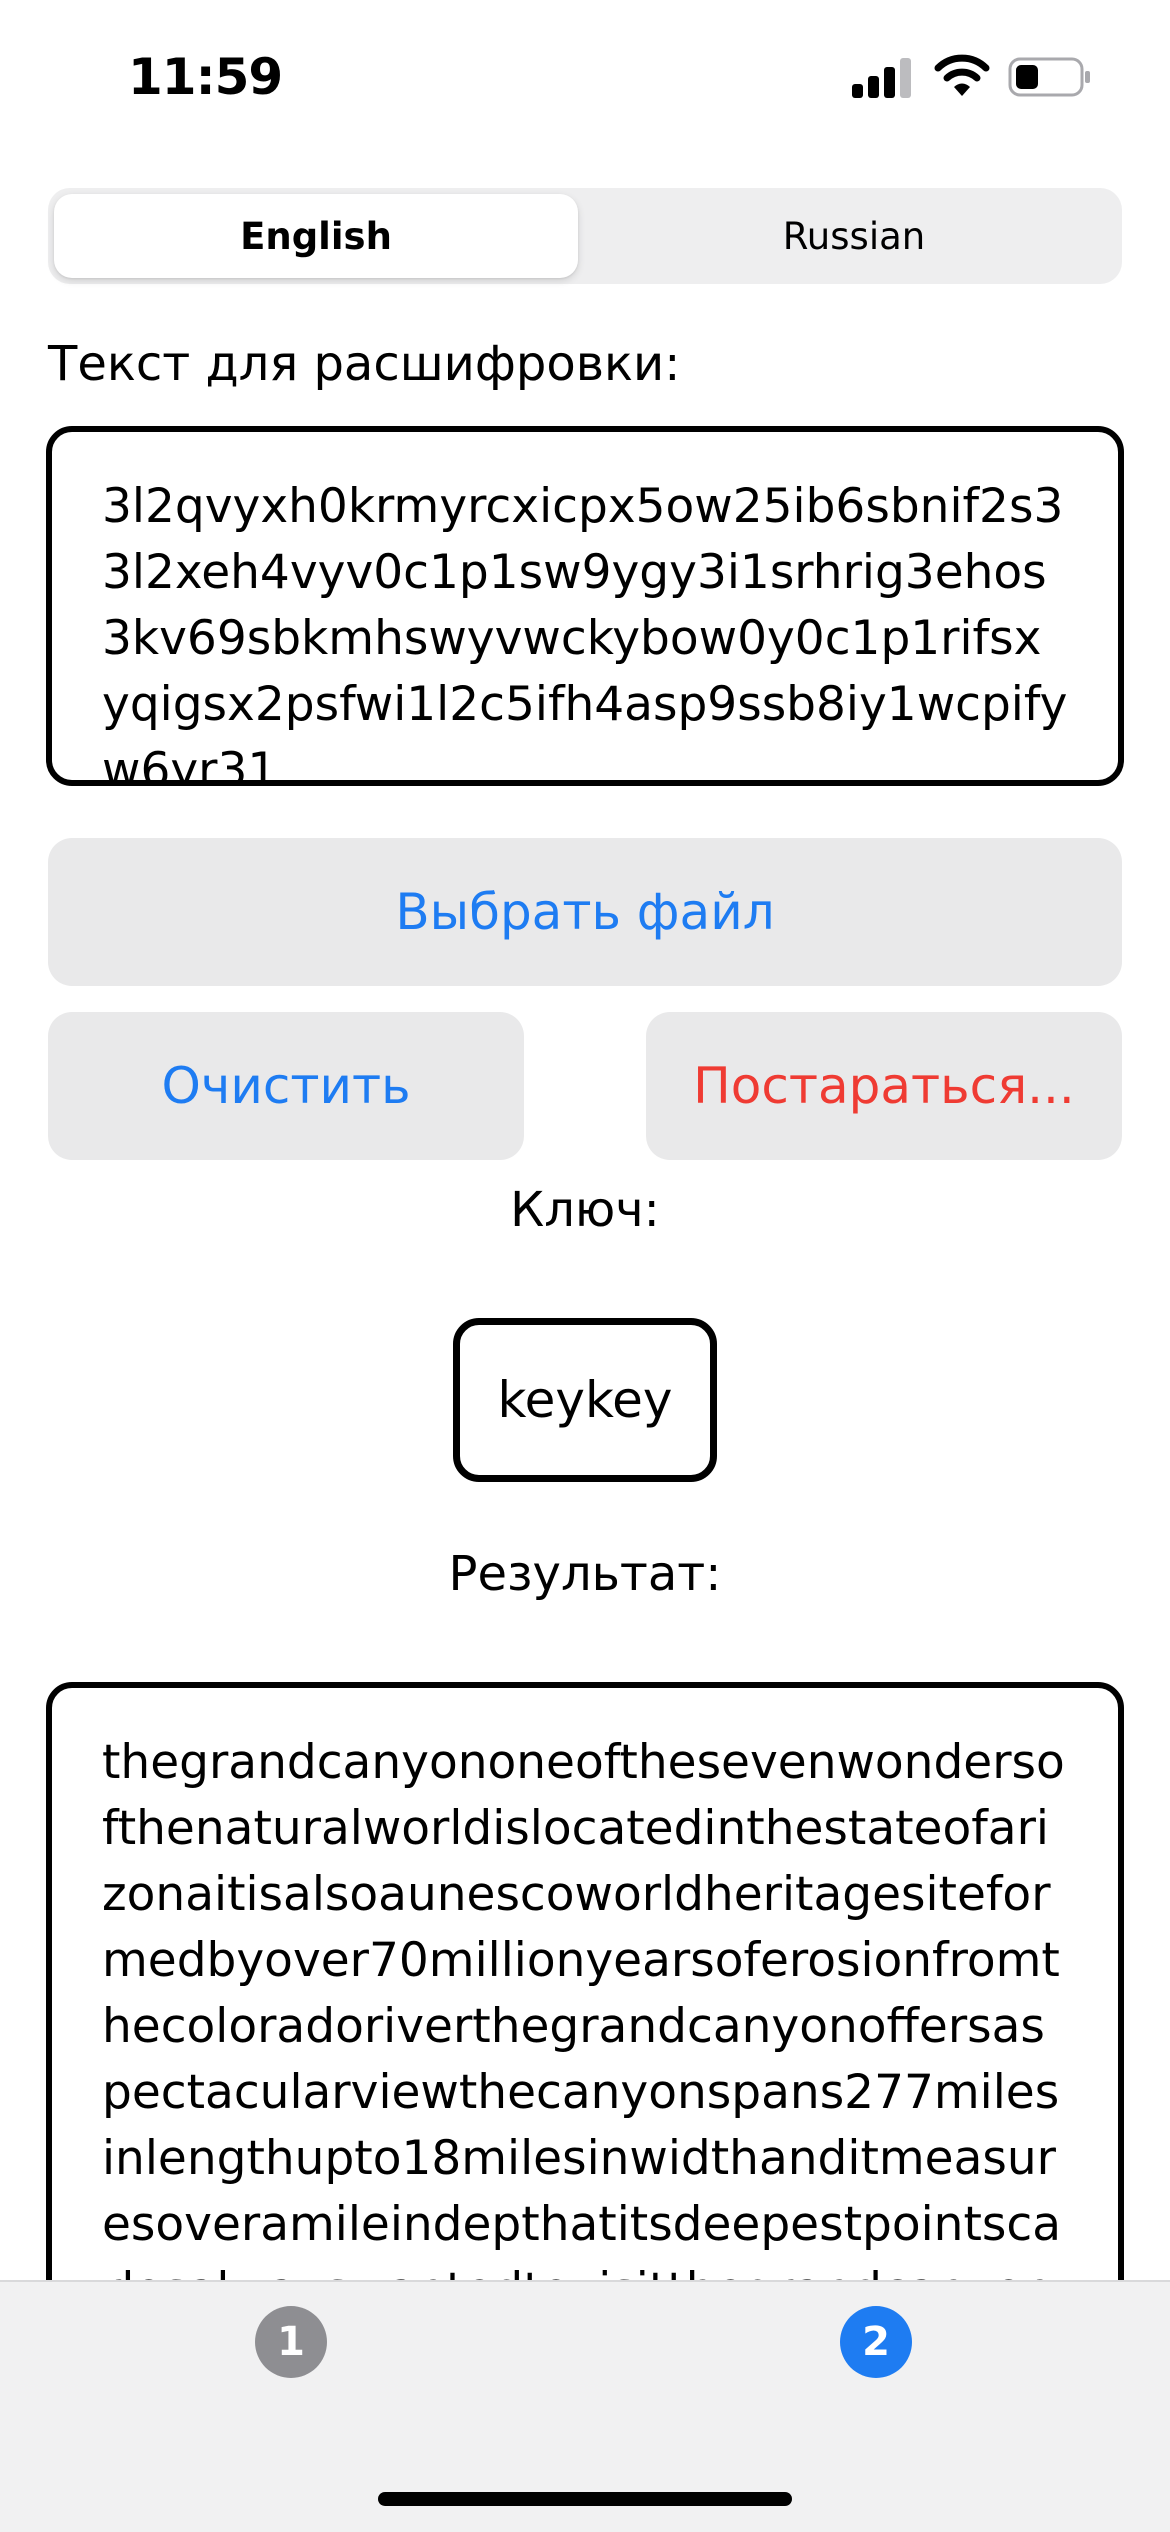 This screenshot has height=2532, width=1170. Describe the element at coordinates (1049, 77) in the screenshot. I see `battery-icon` at that location.